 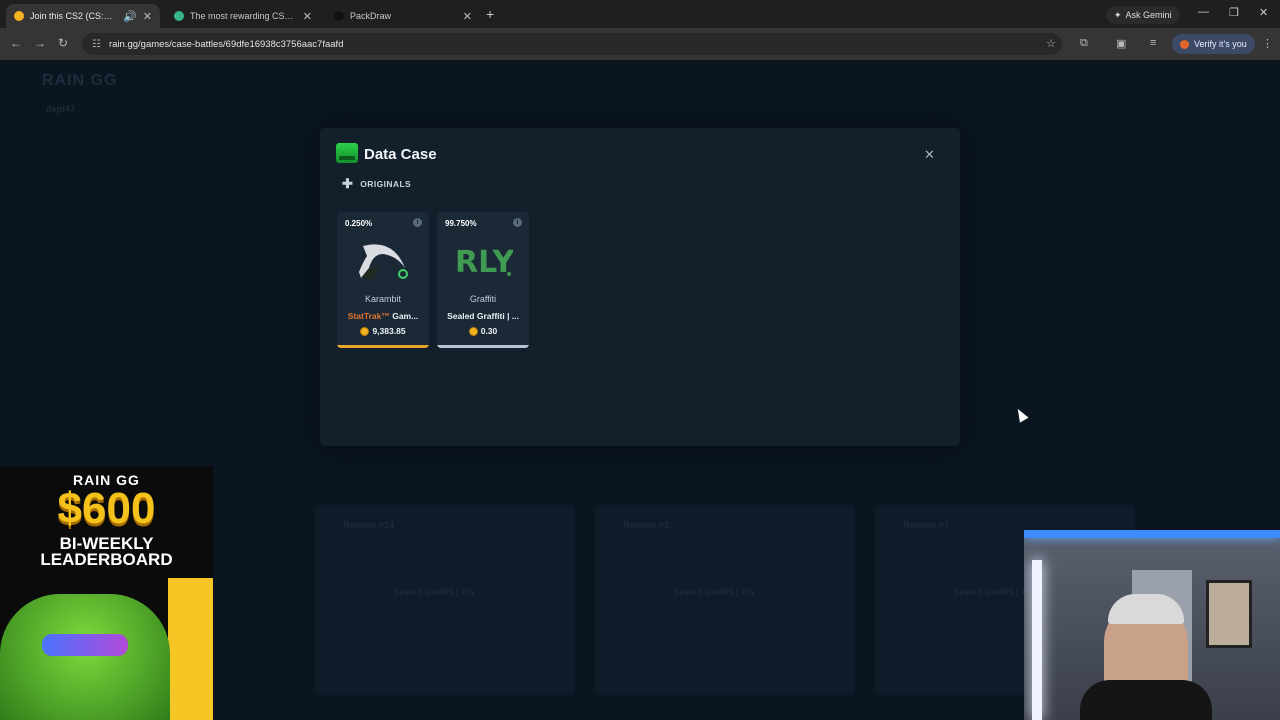 What do you see at coordinates (1152, 625) in the screenshot?
I see `webcam-overlay` at bounding box center [1152, 625].